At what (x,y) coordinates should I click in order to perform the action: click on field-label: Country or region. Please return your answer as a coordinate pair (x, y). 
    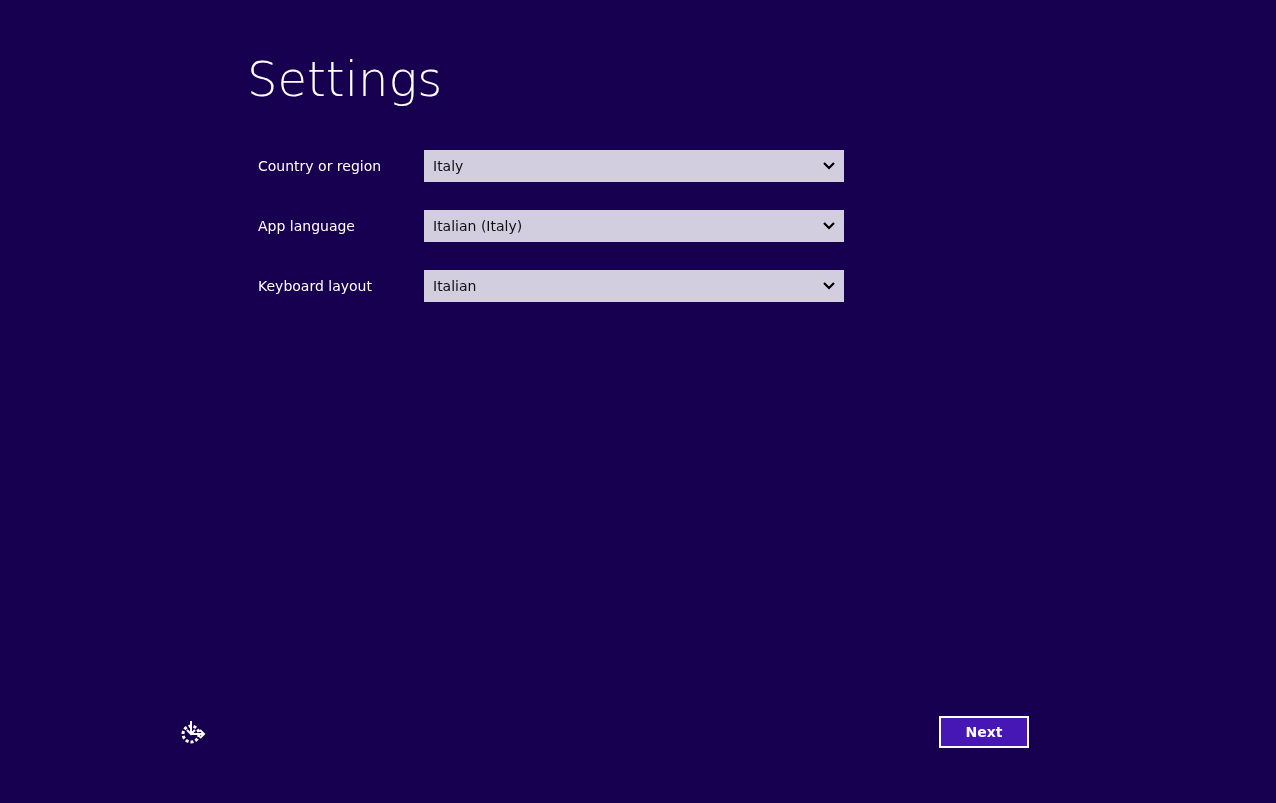
    Looking at the image, I should click on (320, 166).